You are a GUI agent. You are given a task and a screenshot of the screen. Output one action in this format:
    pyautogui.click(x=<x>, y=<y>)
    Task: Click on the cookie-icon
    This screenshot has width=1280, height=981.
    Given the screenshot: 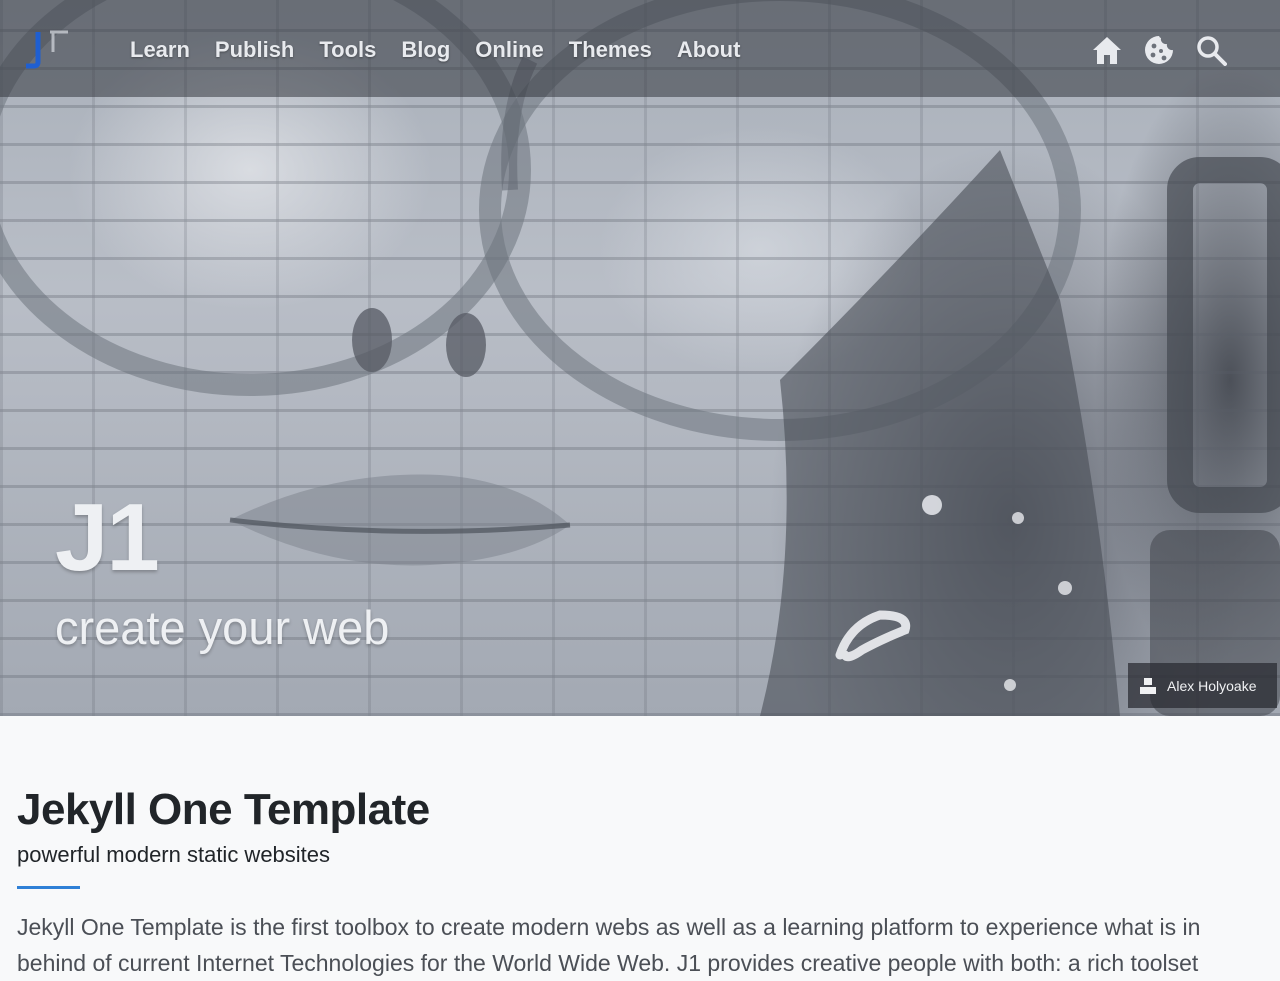 What is the action you would take?
    pyautogui.click(x=1159, y=50)
    